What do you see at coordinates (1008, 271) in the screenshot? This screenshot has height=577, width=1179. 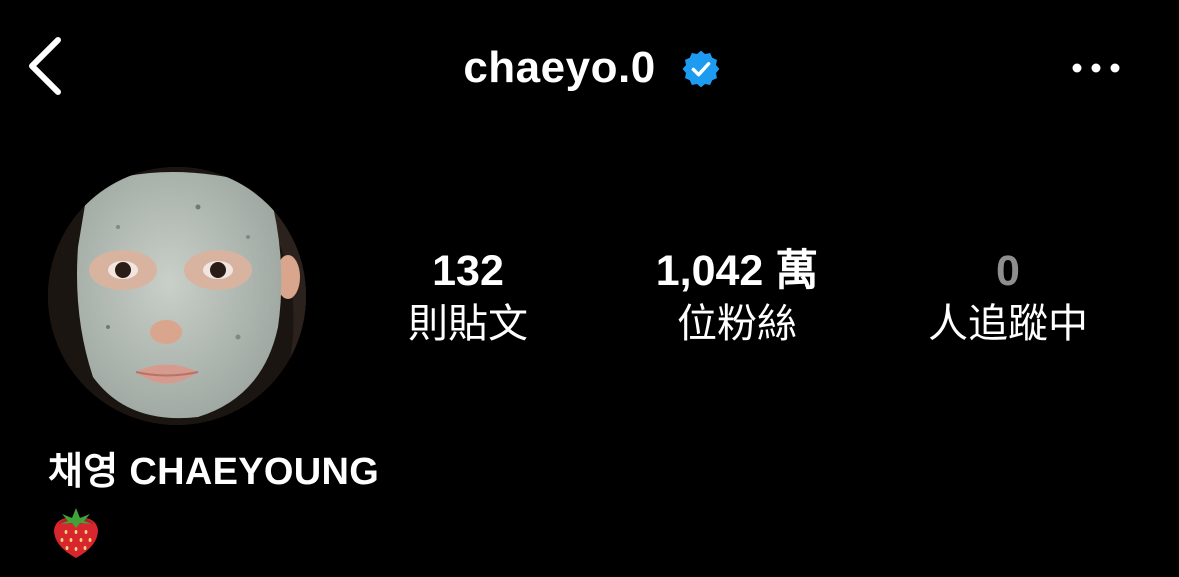 I see `following-count-value: 0` at bounding box center [1008, 271].